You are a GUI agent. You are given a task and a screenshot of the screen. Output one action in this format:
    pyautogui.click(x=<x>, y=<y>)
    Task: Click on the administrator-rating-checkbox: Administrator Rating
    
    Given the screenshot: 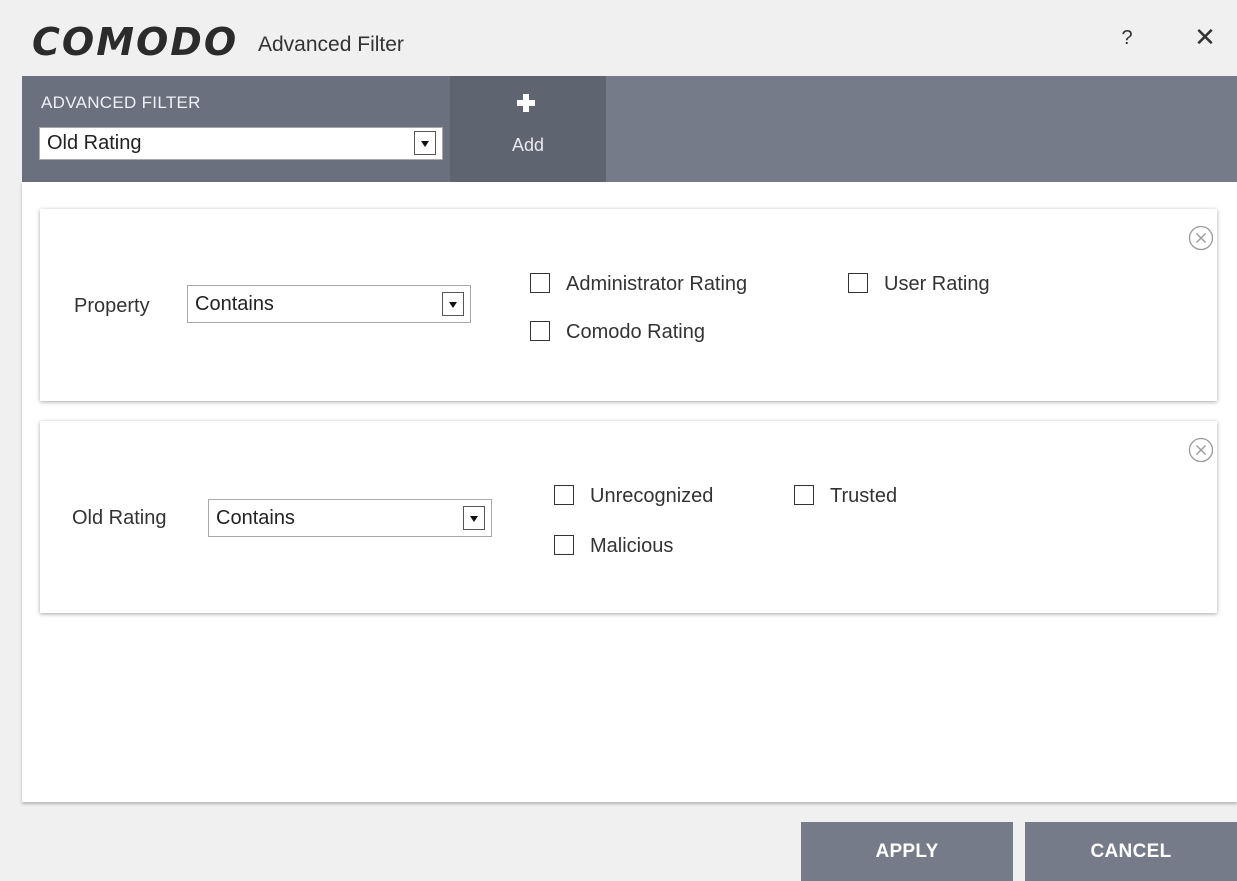 What is the action you would take?
    pyautogui.click(x=638, y=285)
    